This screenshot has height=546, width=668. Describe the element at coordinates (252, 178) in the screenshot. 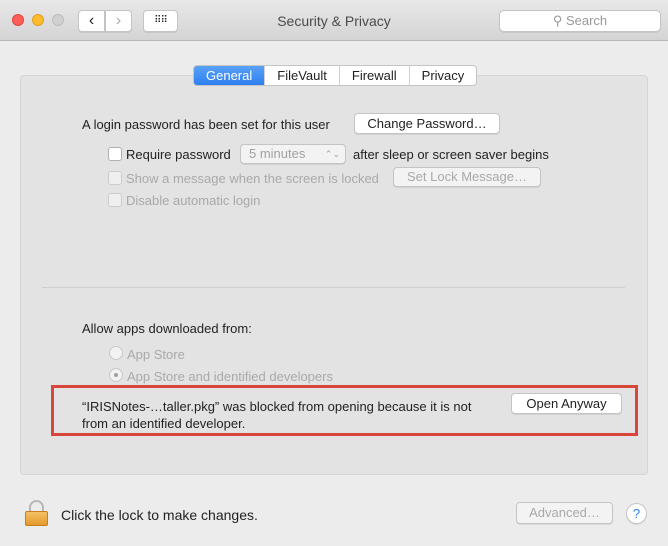

I see `show-message-label: Show a message when the screen is locked` at that location.